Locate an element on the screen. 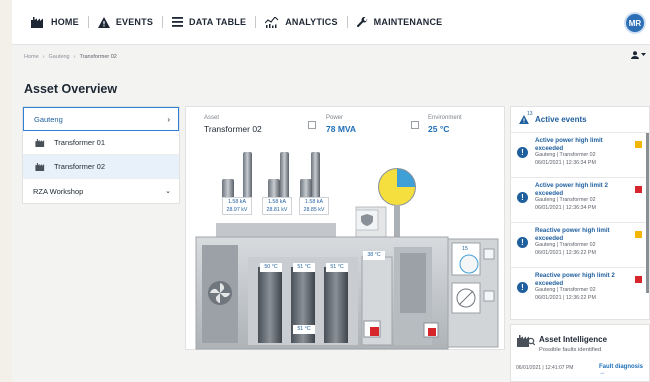 The image size is (650, 382). nav-analytics: ANALYTICS is located at coordinates (301, 22).